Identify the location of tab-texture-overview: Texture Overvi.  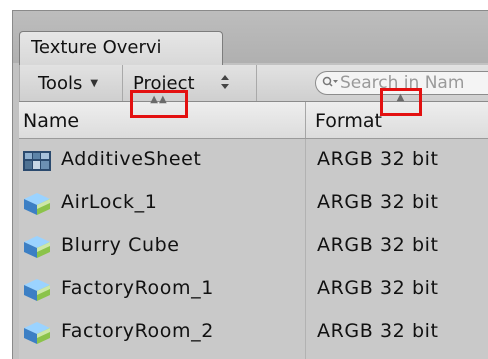
(121, 48).